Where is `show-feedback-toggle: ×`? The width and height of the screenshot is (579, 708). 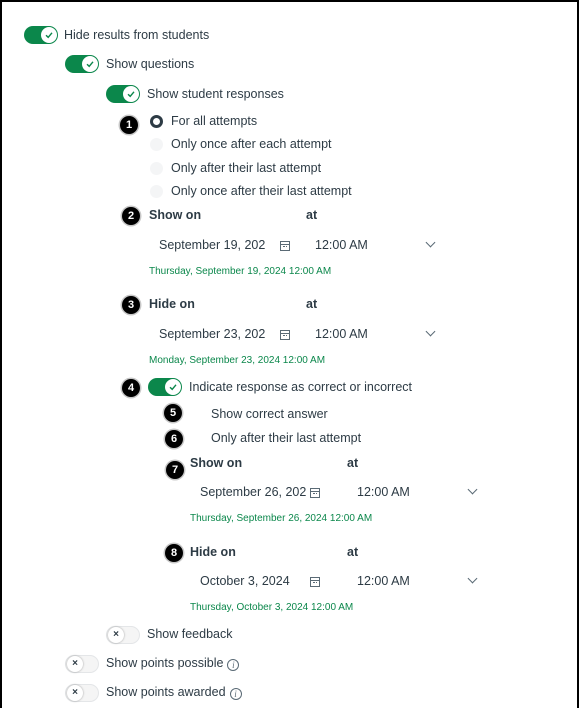 show-feedback-toggle: × is located at coordinates (123, 635).